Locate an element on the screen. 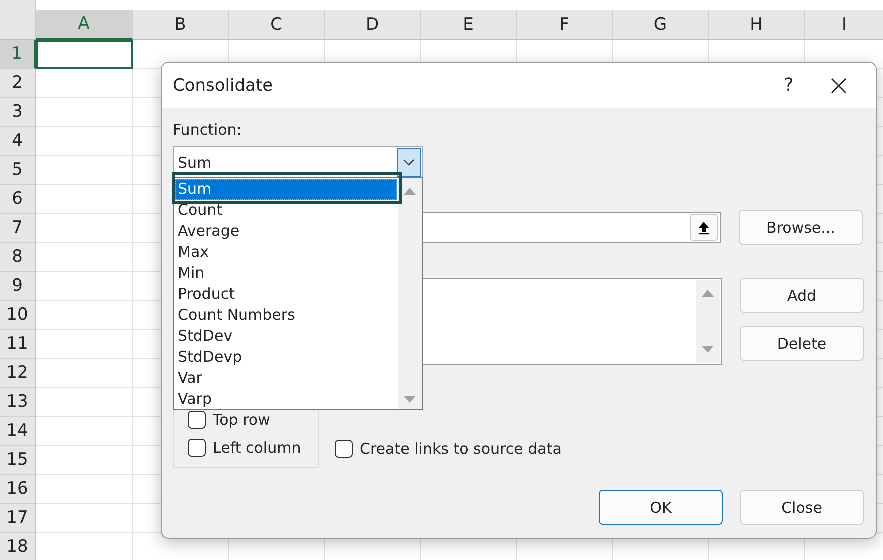 Image resolution: width=883 pixels, height=560 pixels. column-header: F is located at coordinates (565, 25).